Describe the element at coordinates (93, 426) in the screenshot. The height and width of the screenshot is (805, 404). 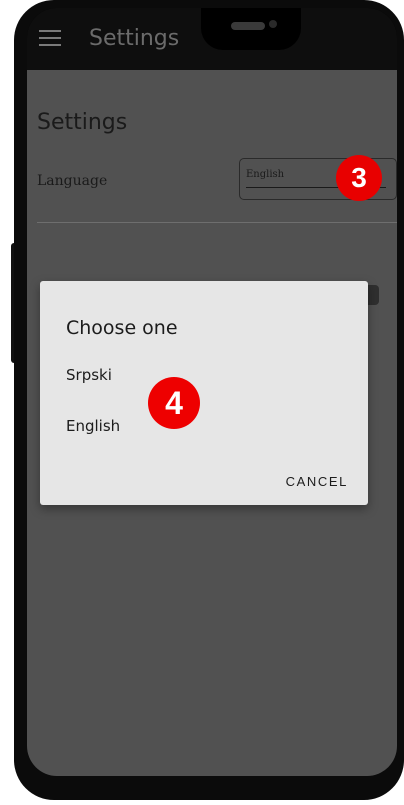
I see `option-english: English` at that location.